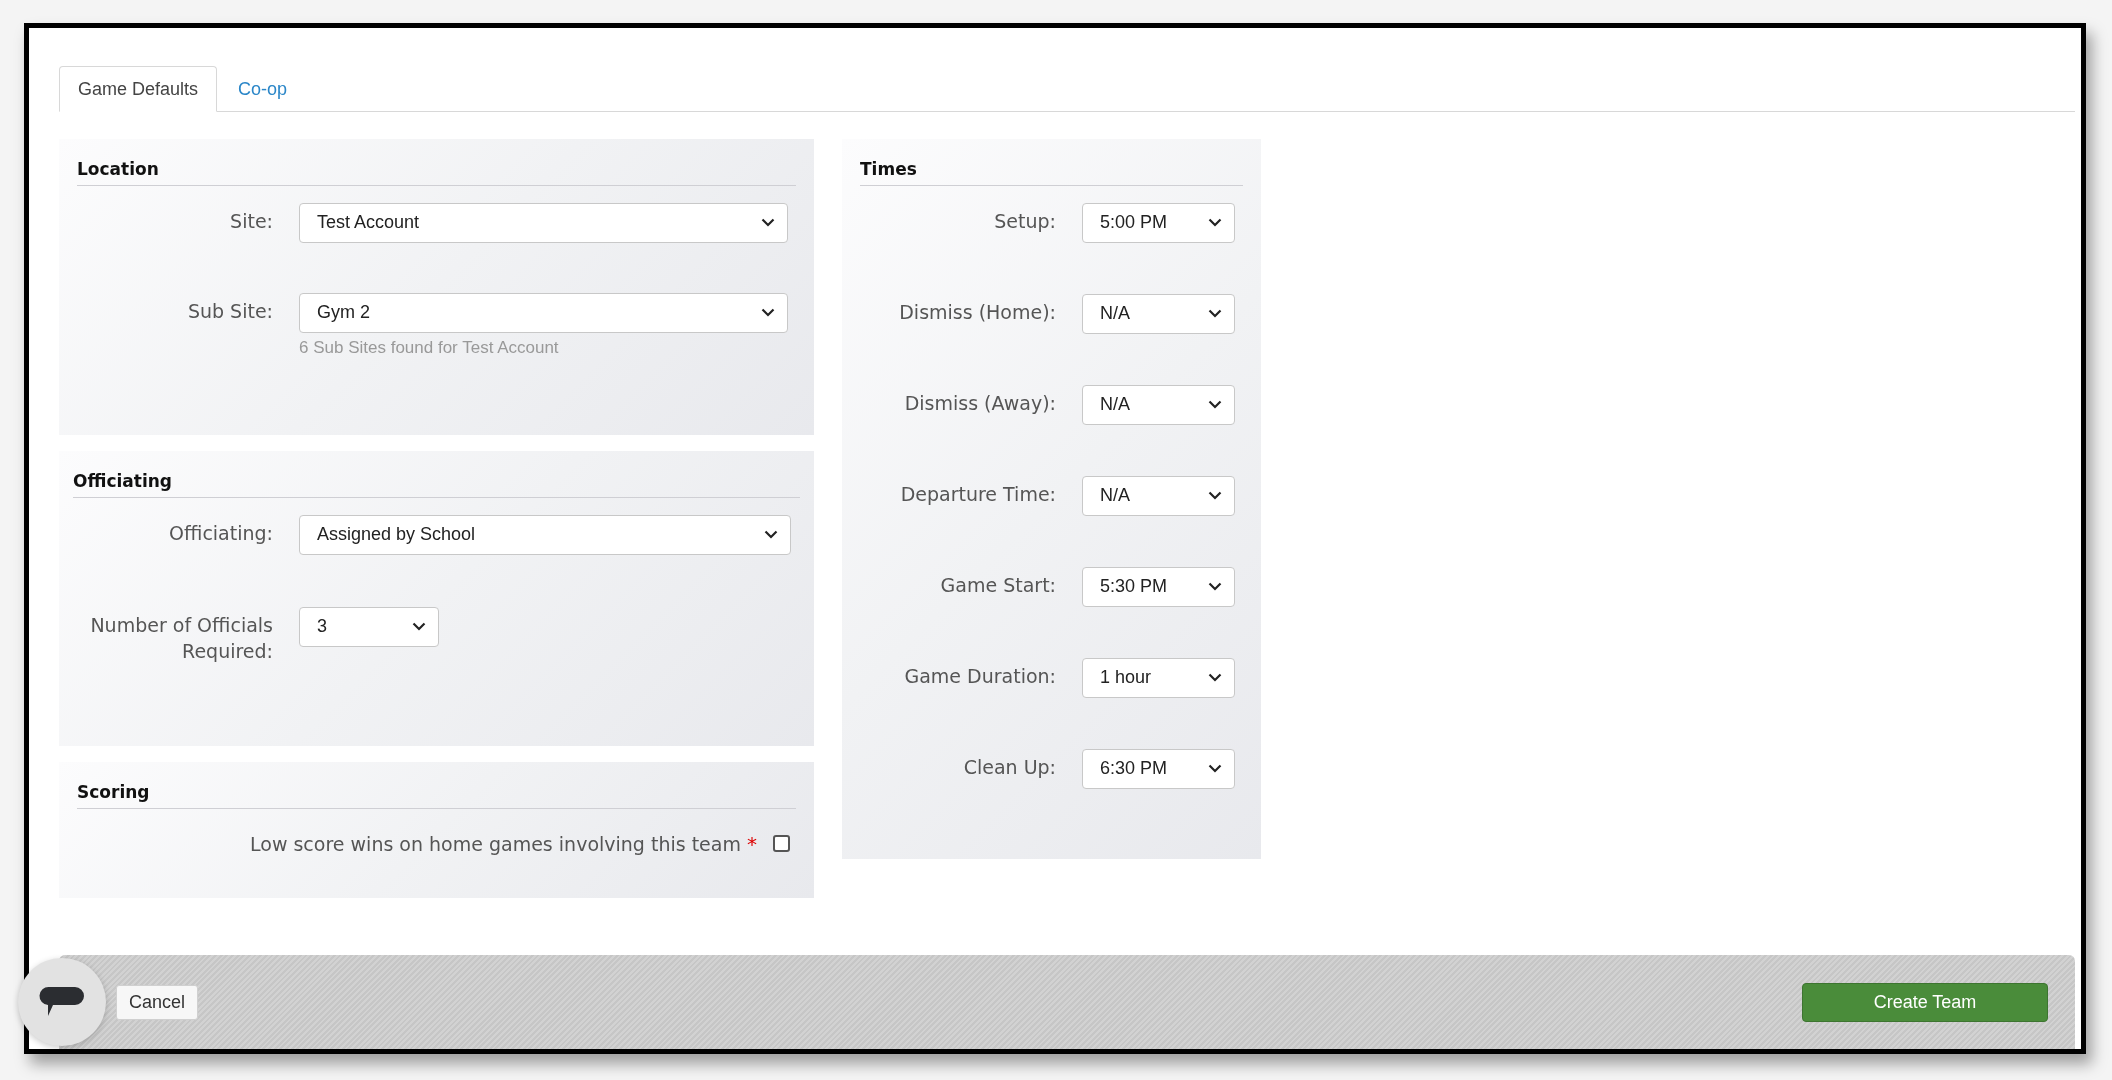 The image size is (2112, 1080). What do you see at coordinates (369, 626) in the screenshot?
I see `dropdown: 3` at bounding box center [369, 626].